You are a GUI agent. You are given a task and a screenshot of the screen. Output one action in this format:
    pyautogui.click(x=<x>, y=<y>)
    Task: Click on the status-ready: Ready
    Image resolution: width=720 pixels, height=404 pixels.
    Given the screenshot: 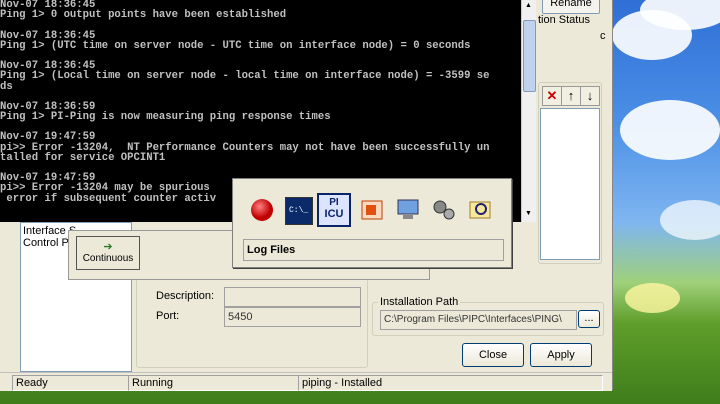 What is the action you would take?
    pyautogui.click(x=70, y=383)
    